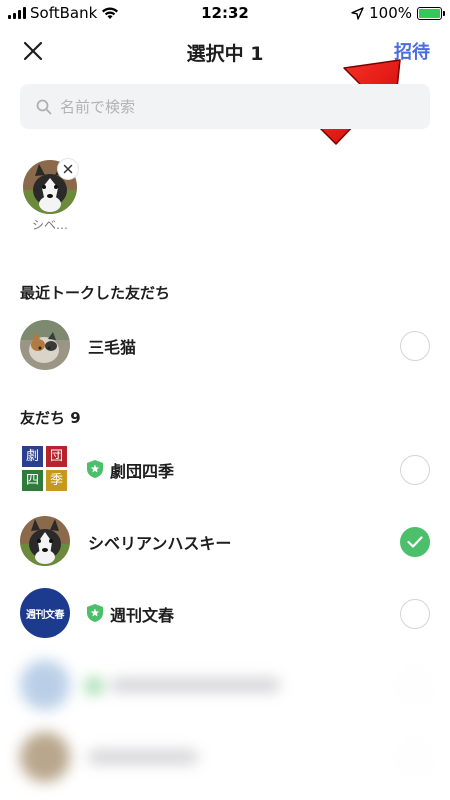 The height and width of the screenshot is (800, 450). Describe the element at coordinates (225, 469) in the screenshot. I see `friend-row: 劇 団 四 季 劇団四季` at that location.